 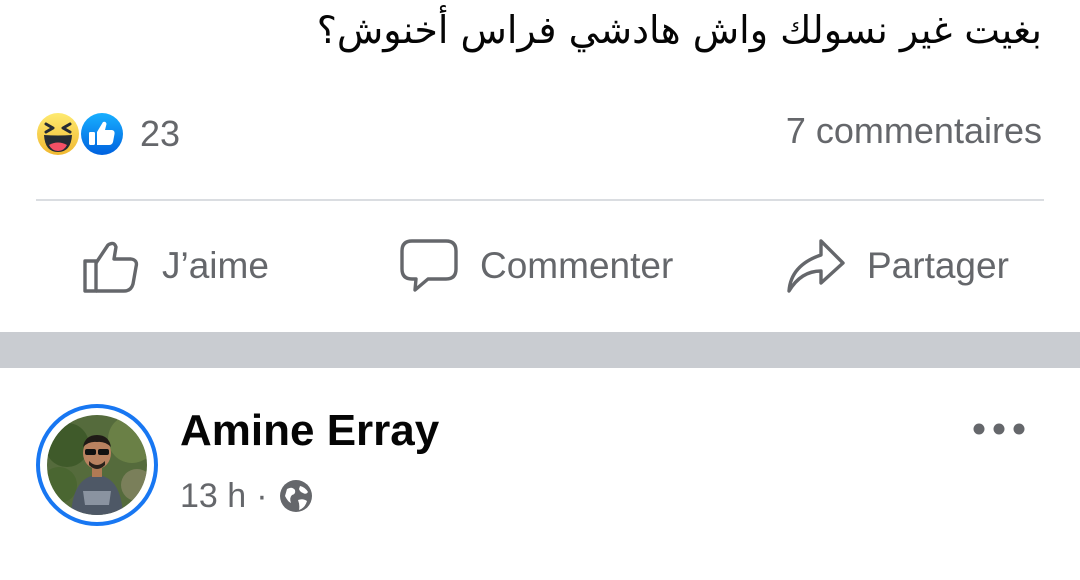 What do you see at coordinates (679, 30) in the screenshot?
I see `post-text: بغيت غير نسولك واش هادشي فراس أخنوش؟` at bounding box center [679, 30].